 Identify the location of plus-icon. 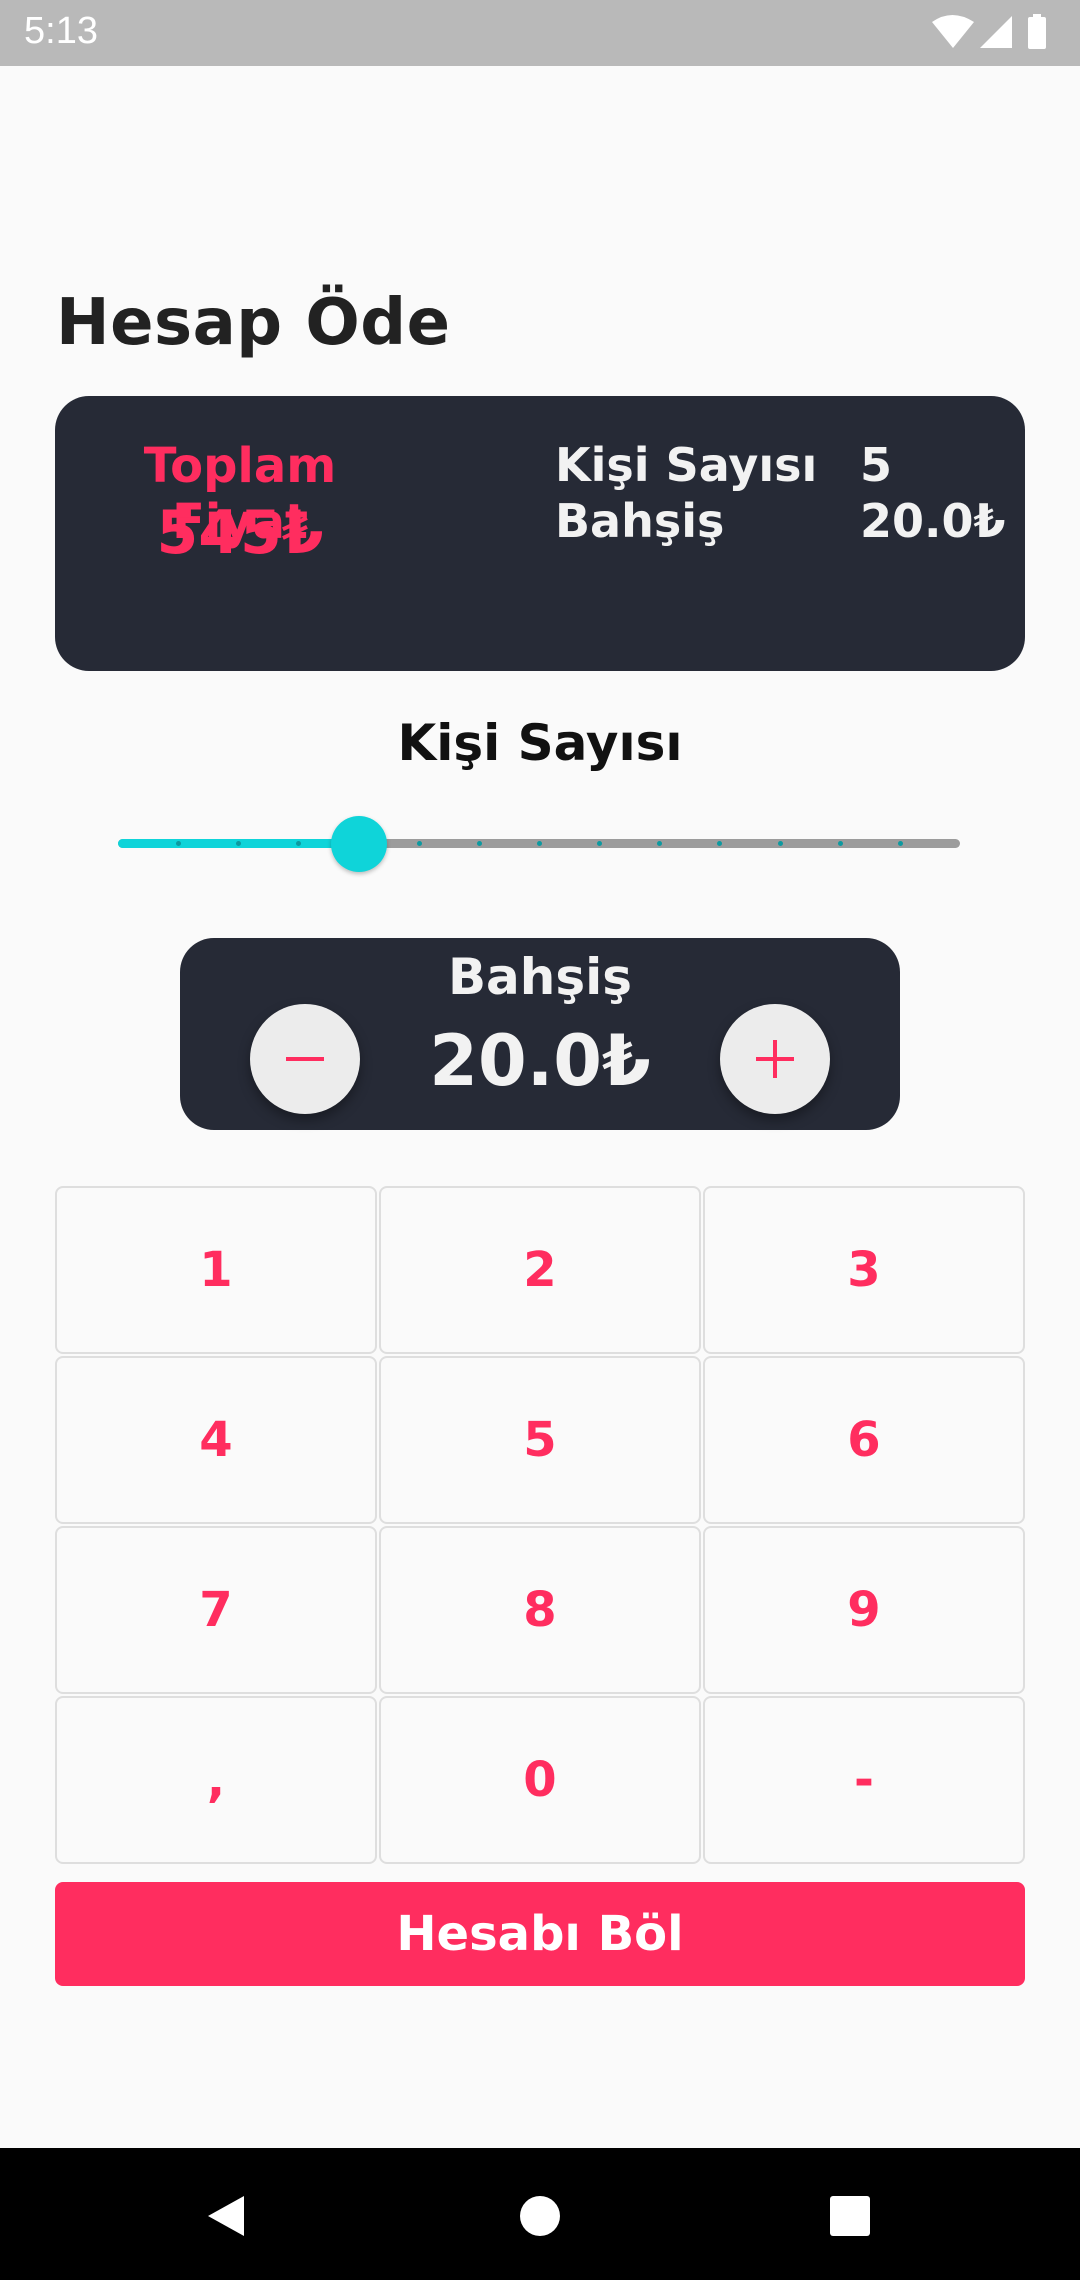
(775, 1059).